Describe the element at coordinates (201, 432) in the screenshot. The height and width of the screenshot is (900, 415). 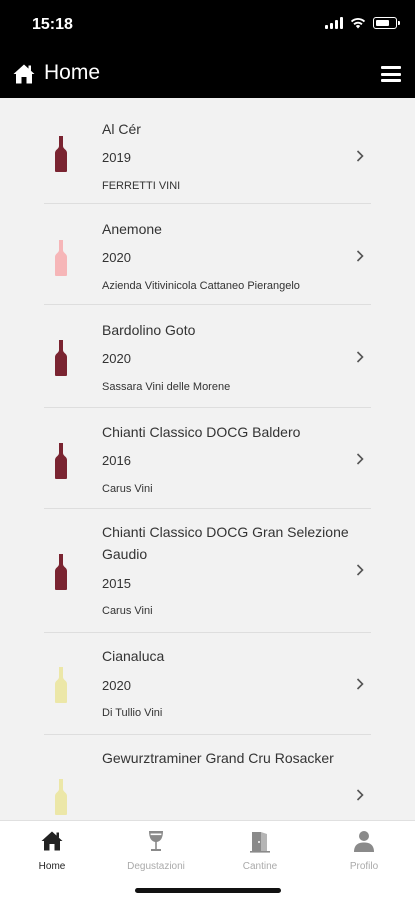
I see `wine-name: Chianti Classico DOCG Baldero` at that location.